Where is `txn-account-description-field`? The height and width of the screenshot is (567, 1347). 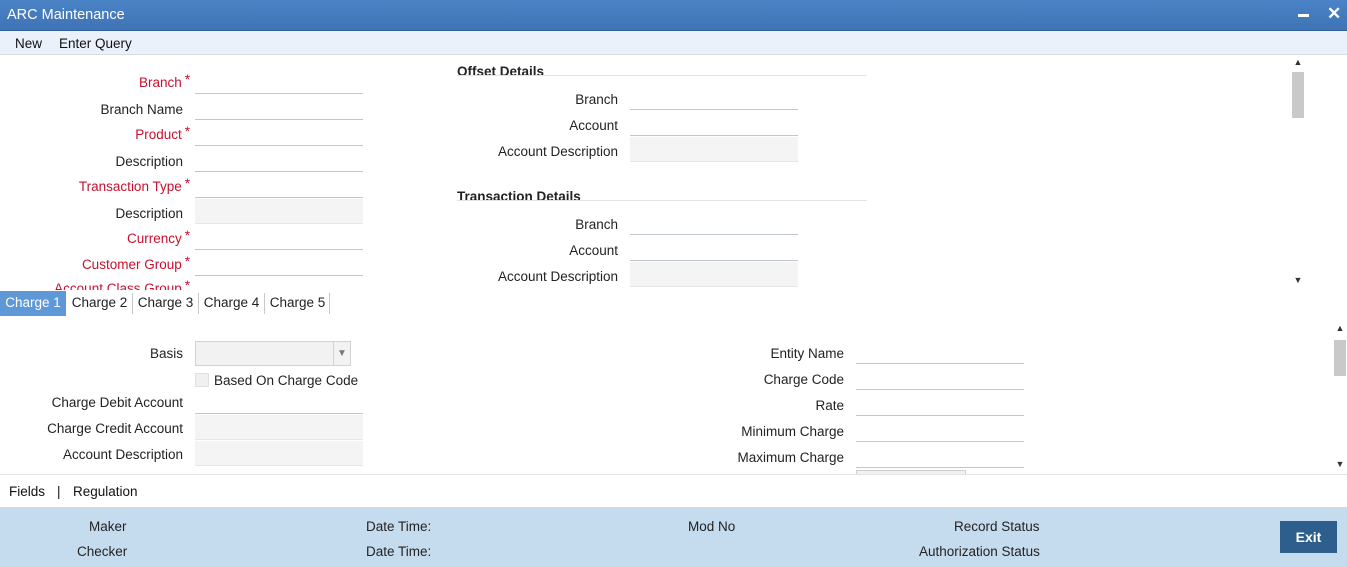 txn-account-description-field is located at coordinates (714, 274).